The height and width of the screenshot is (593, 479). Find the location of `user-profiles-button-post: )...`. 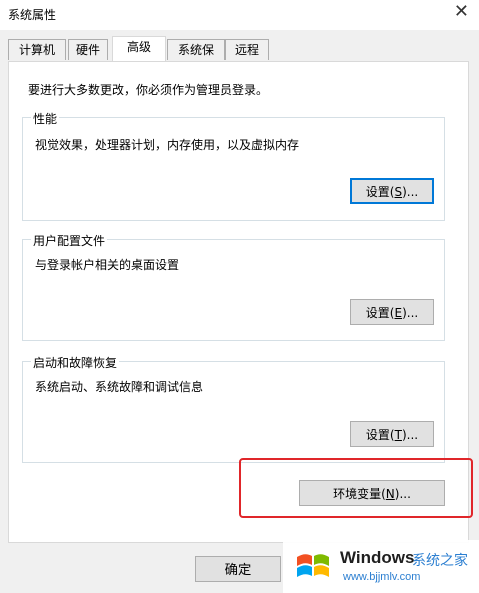

user-profiles-button-post: )... is located at coordinates (410, 313).